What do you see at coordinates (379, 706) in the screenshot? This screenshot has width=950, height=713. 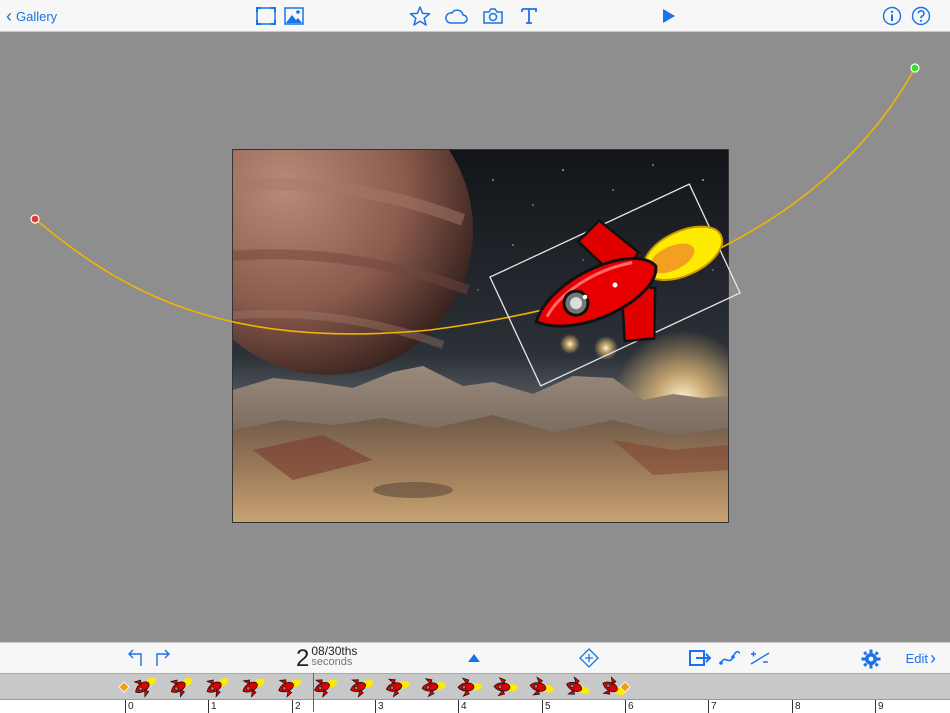 I see `ruler-tick: 3` at bounding box center [379, 706].